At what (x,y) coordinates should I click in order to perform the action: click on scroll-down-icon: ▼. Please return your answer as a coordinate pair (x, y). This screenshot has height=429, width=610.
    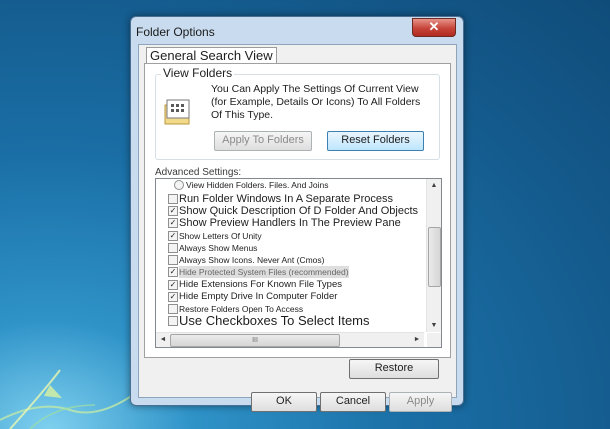
    Looking at the image, I should click on (434, 325).